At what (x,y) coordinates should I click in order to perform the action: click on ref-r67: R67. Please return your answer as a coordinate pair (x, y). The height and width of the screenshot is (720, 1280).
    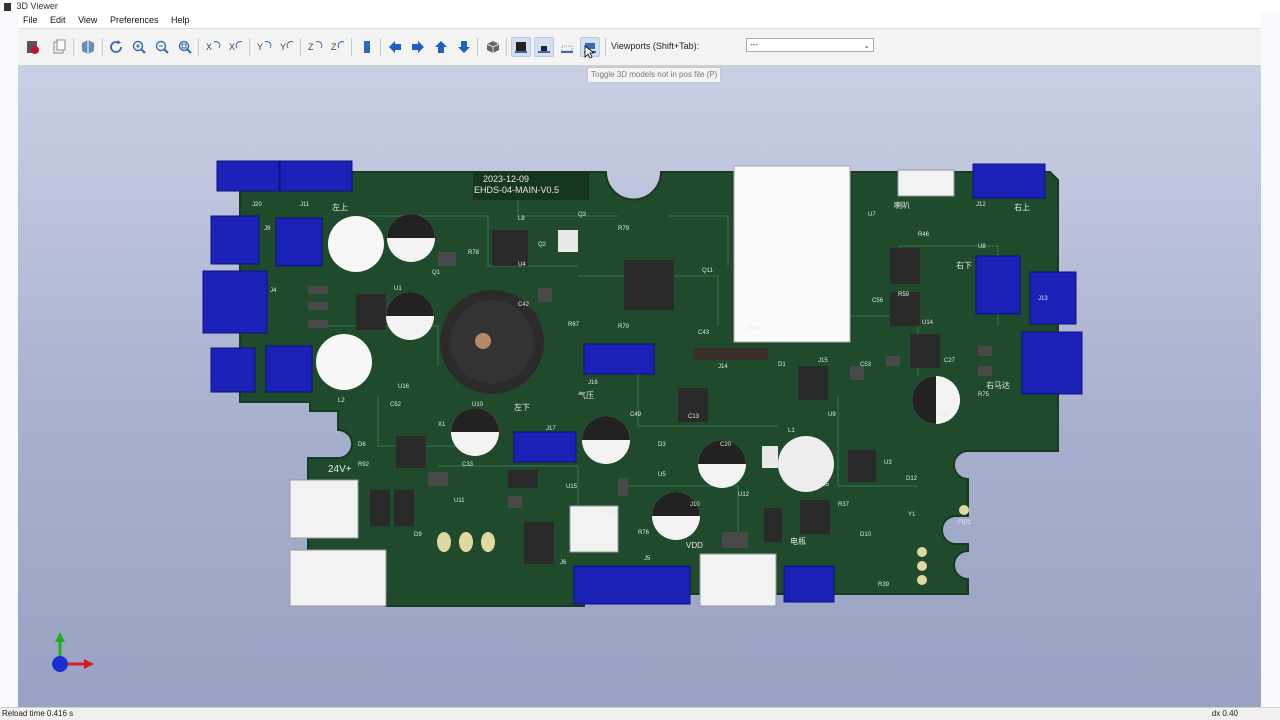
    Looking at the image, I should click on (574, 325).